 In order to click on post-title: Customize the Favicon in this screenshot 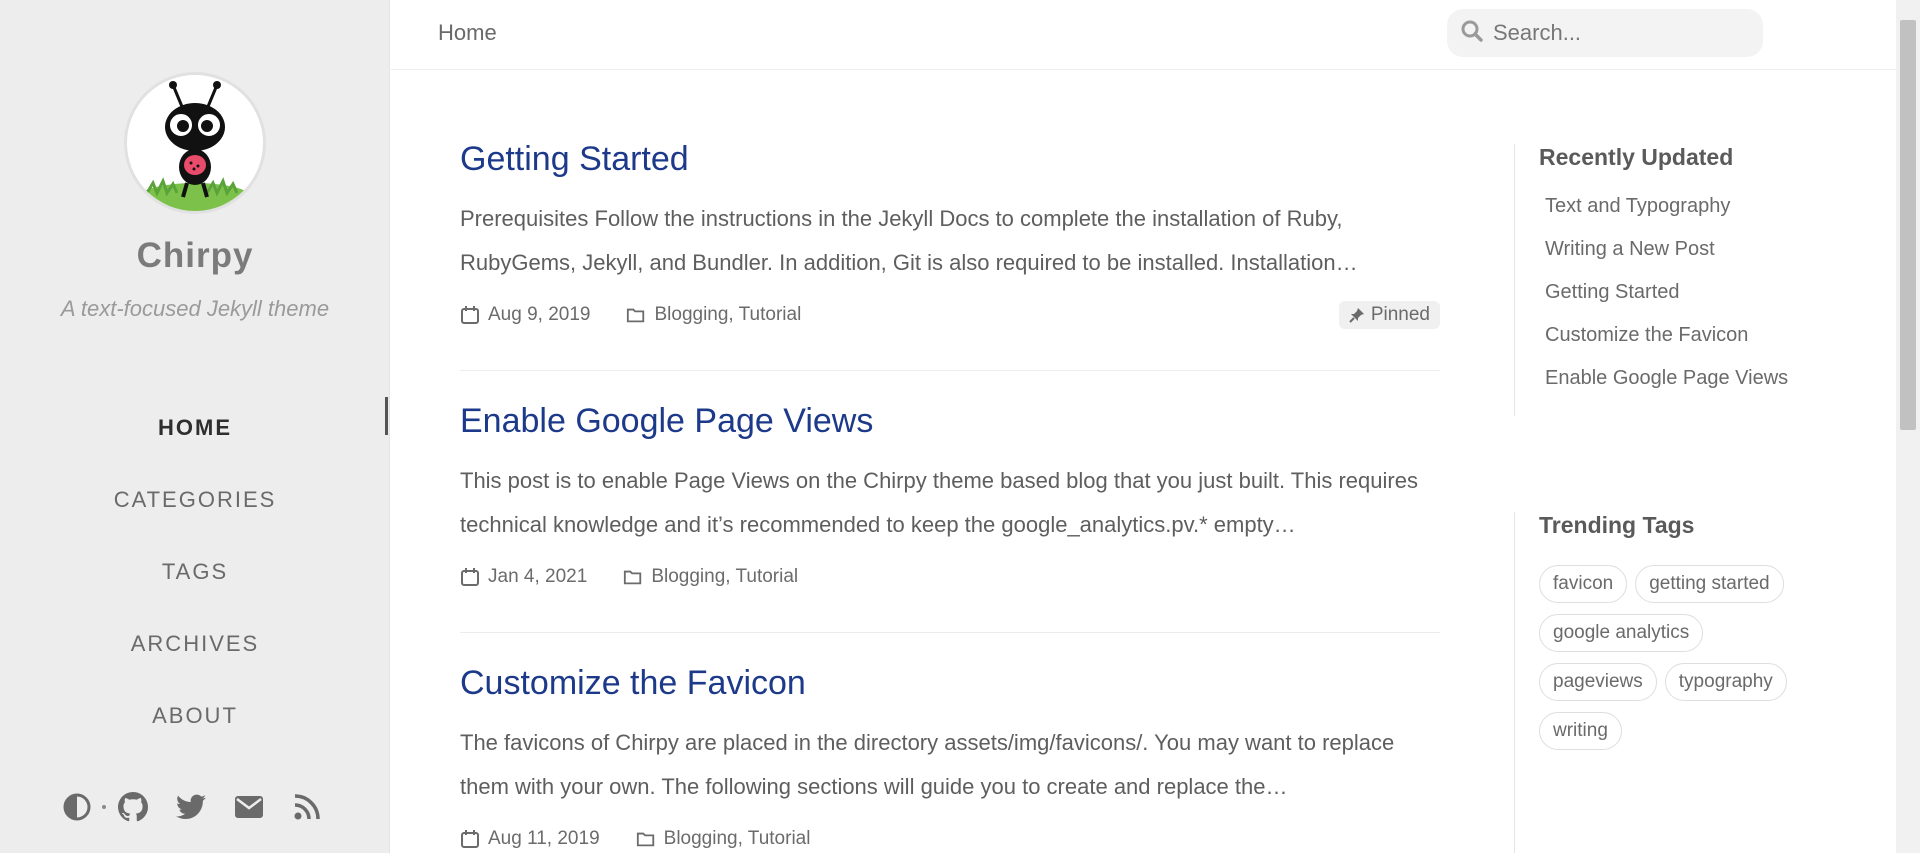, I will do `click(950, 683)`.